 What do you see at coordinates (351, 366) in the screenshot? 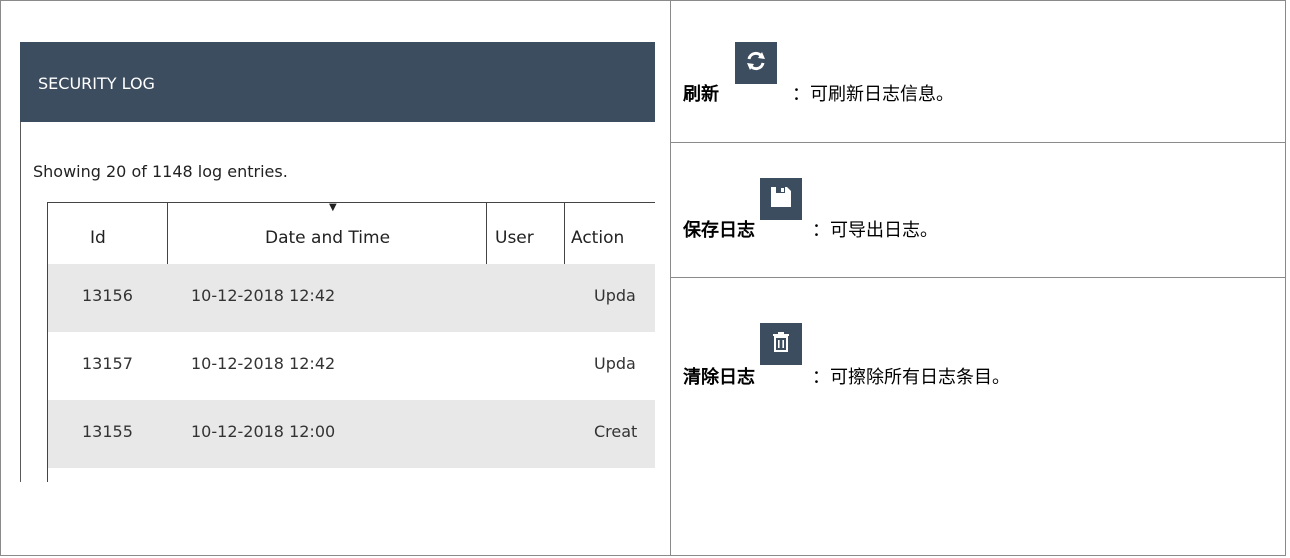
I see `table-row: 13157 10-12-2018 12:42 Upda` at bounding box center [351, 366].